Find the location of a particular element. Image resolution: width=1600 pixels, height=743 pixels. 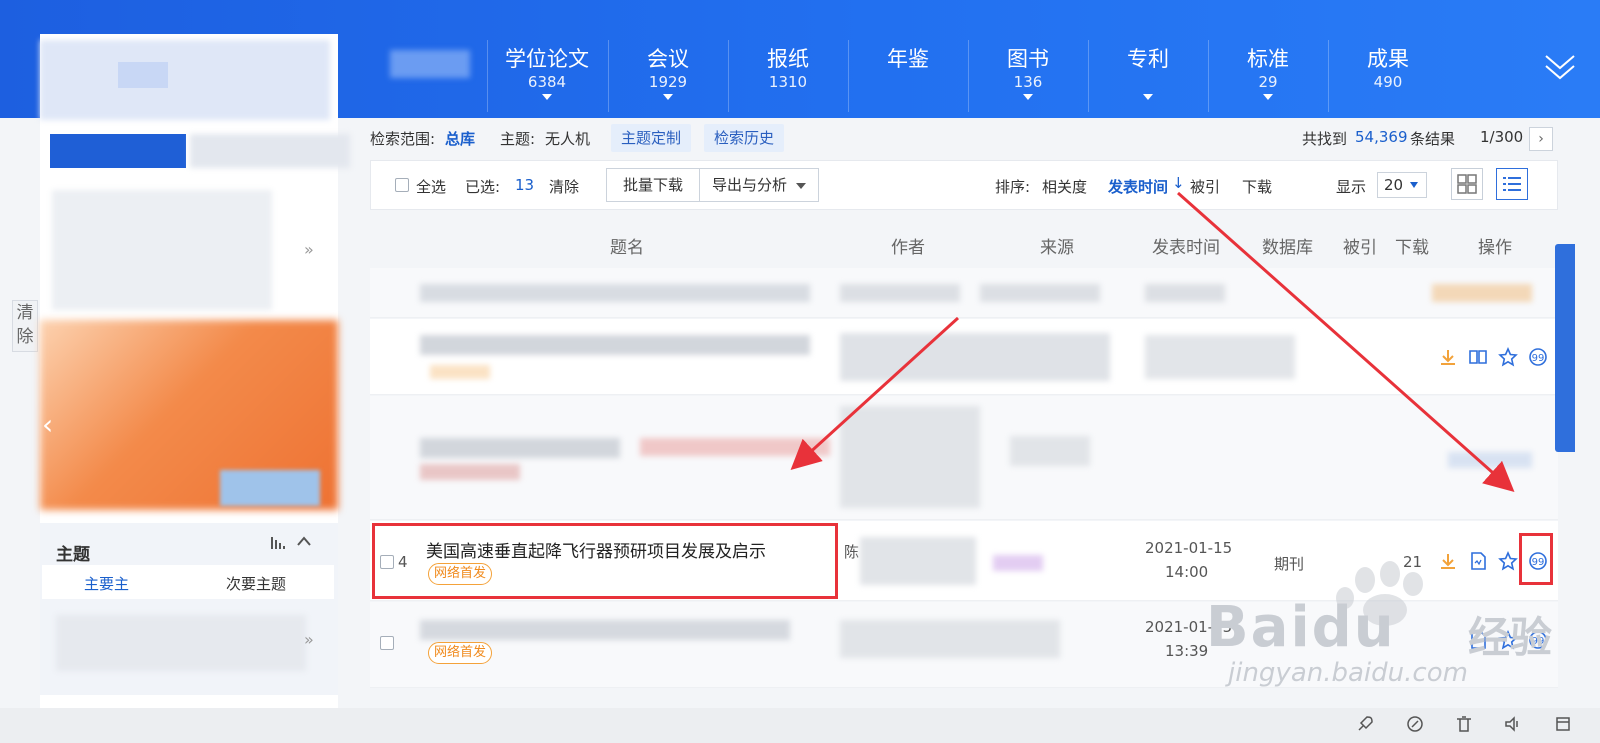

bar-chart-icon is located at coordinates (279, 542).